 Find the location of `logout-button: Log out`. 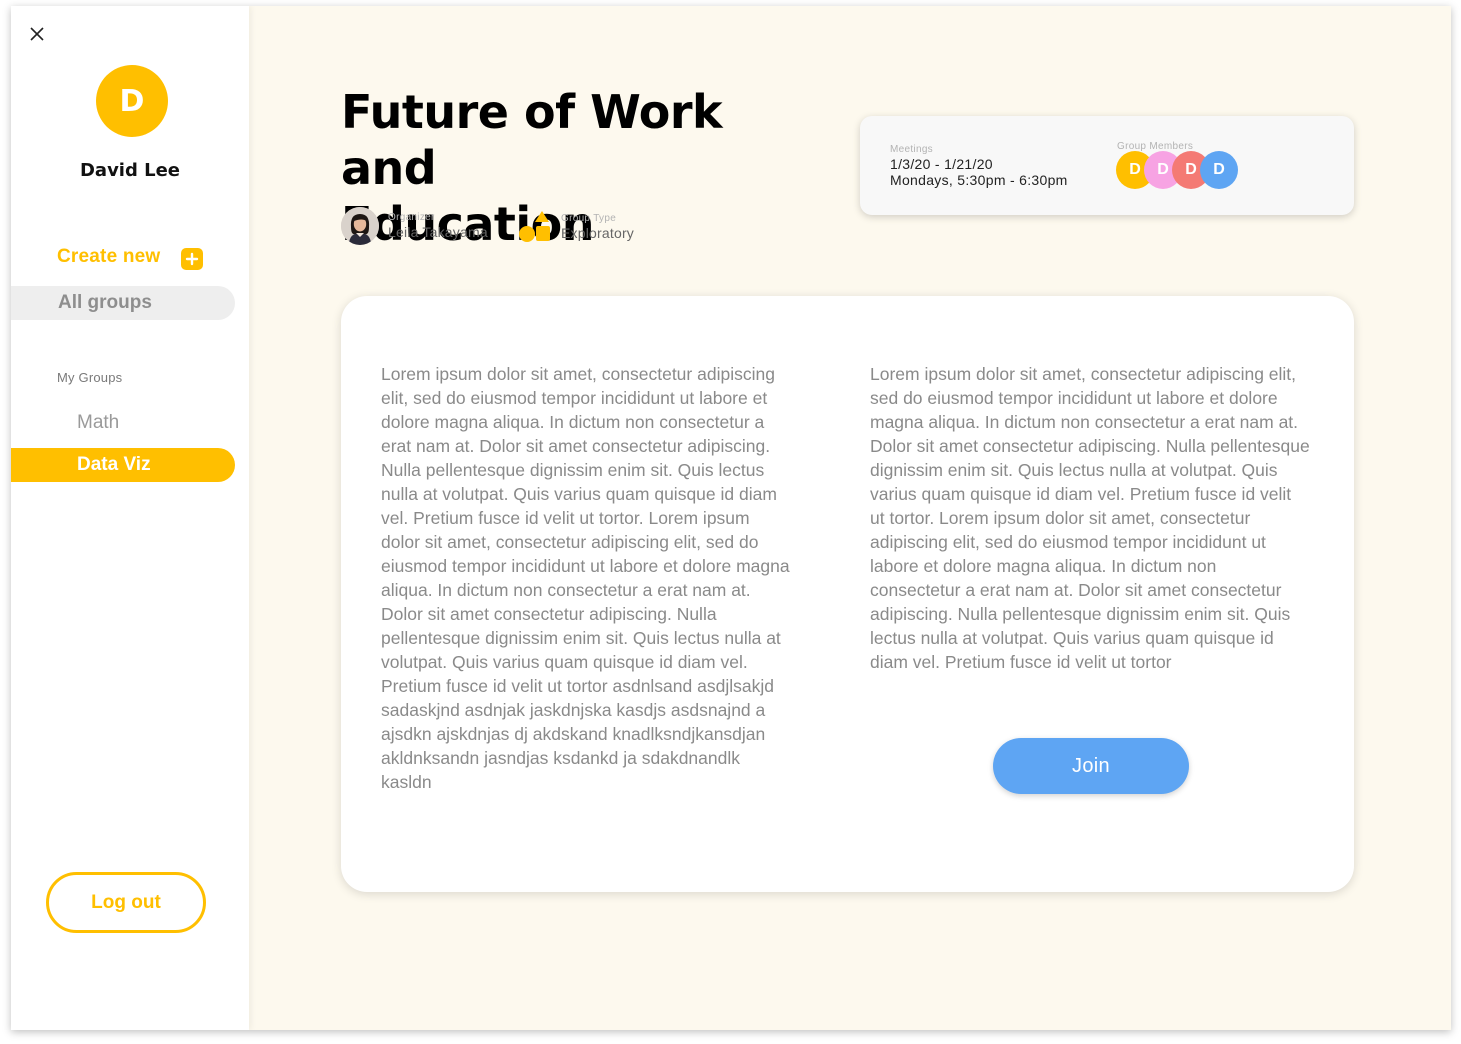

logout-button: Log out is located at coordinates (126, 902).